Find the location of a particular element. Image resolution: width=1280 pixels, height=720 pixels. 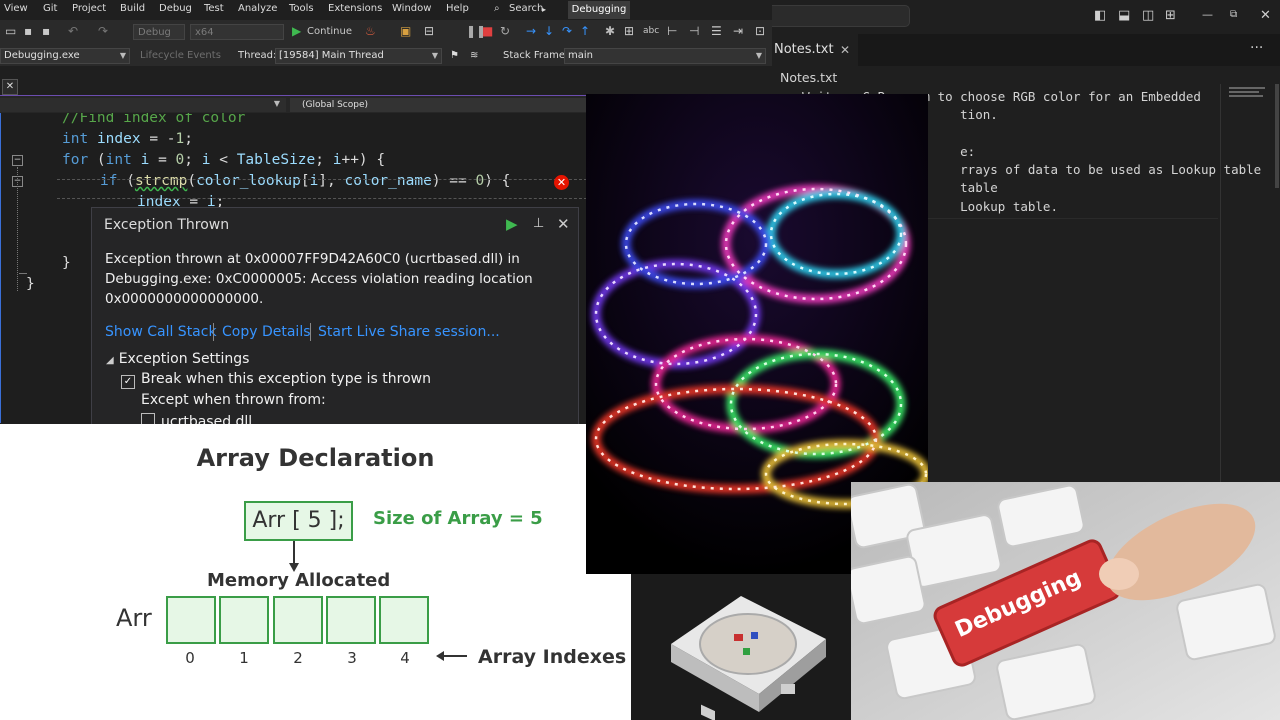

copy-details-link: Copy Details is located at coordinates (266, 332).